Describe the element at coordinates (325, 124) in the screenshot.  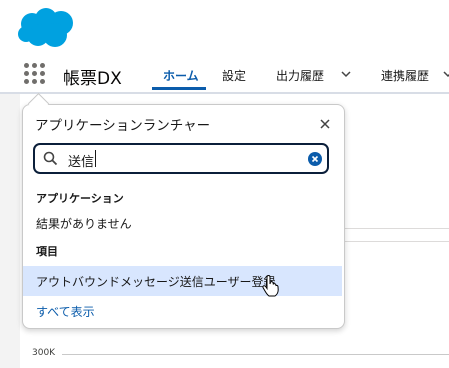
I see `close-icon` at that location.